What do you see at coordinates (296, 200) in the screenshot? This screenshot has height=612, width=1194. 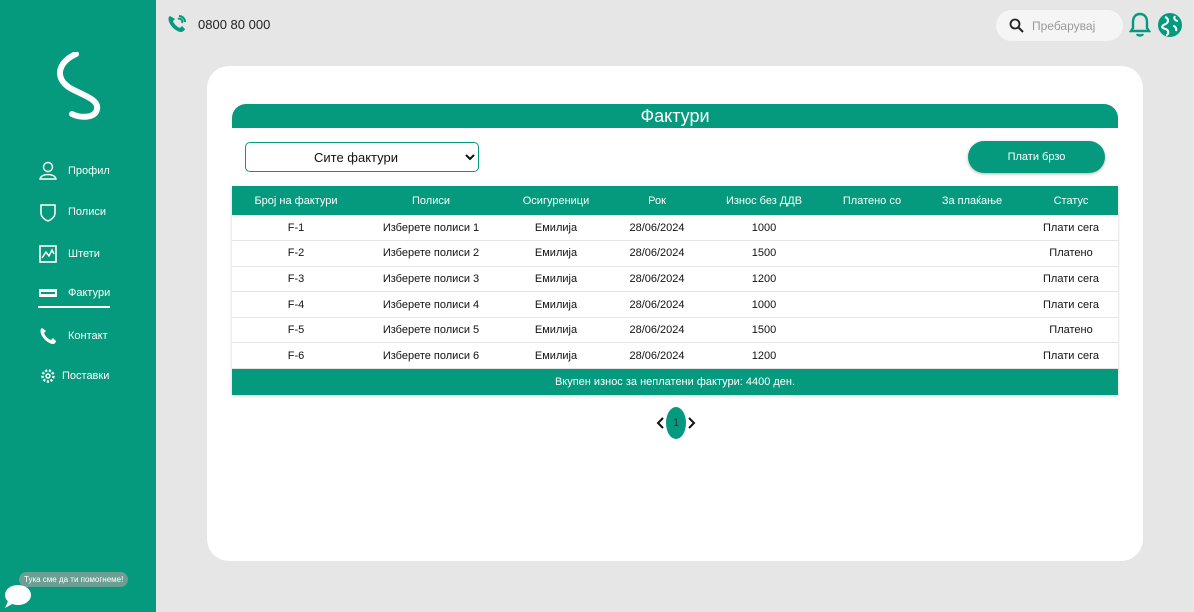 I see `column-header: Број на фактури` at bounding box center [296, 200].